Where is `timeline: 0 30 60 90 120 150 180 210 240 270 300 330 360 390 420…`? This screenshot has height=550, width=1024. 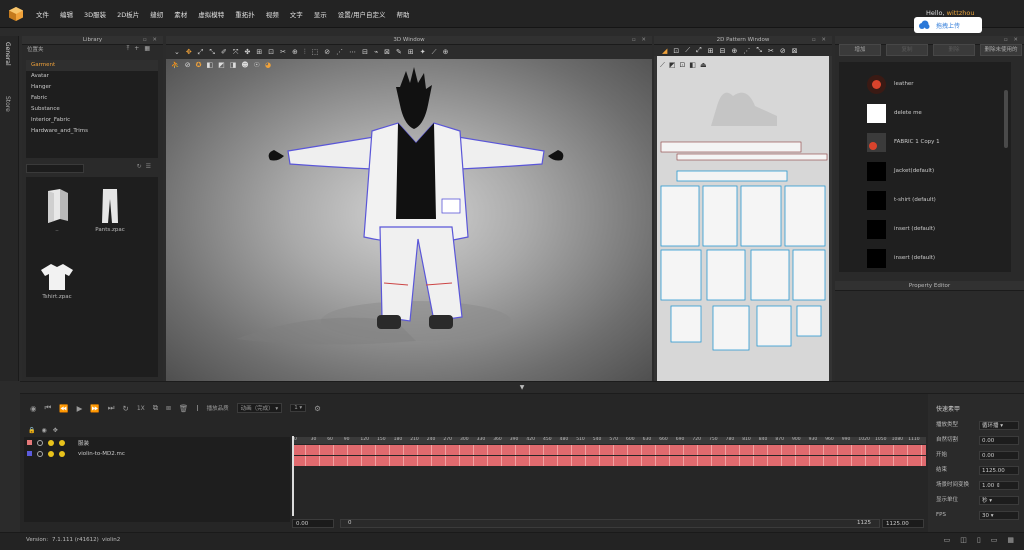 timeline: 0 30 60 90 120 150 180 210 240 270 300 330 360 390 420… is located at coordinates (609, 476).